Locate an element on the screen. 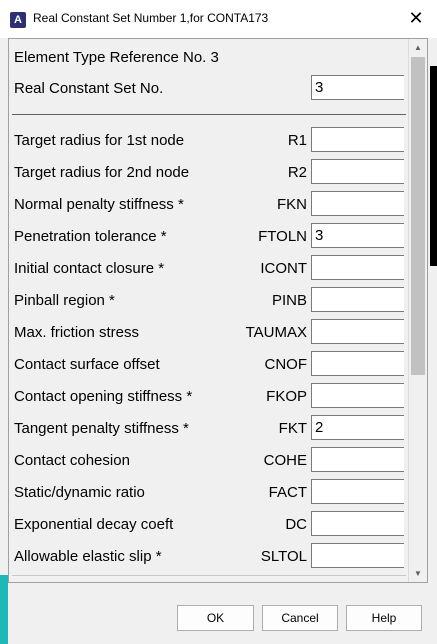 The height and width of the screenshot is (644, 437). ok-button: OK is located at coordinates (215, 618).